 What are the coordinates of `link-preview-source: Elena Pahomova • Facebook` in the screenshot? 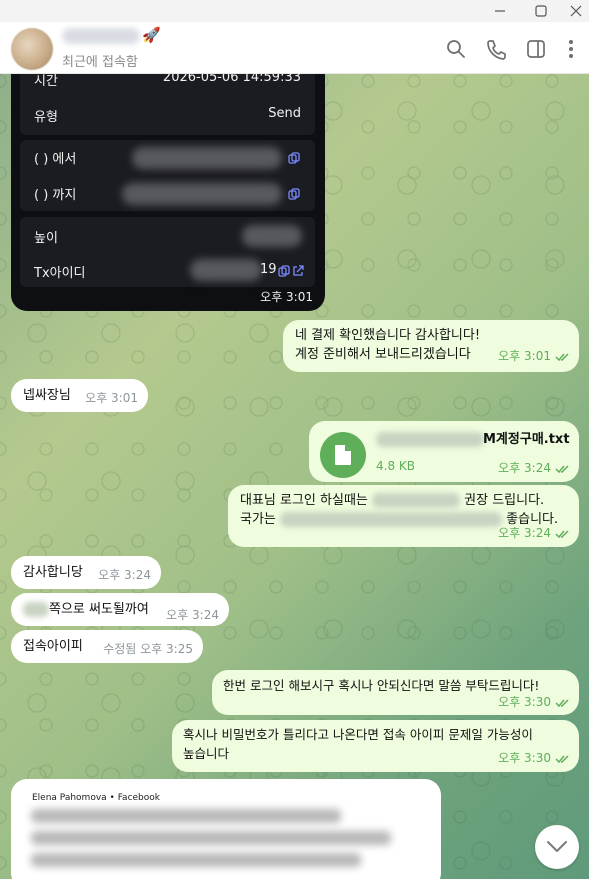 It's located at (96, 798).